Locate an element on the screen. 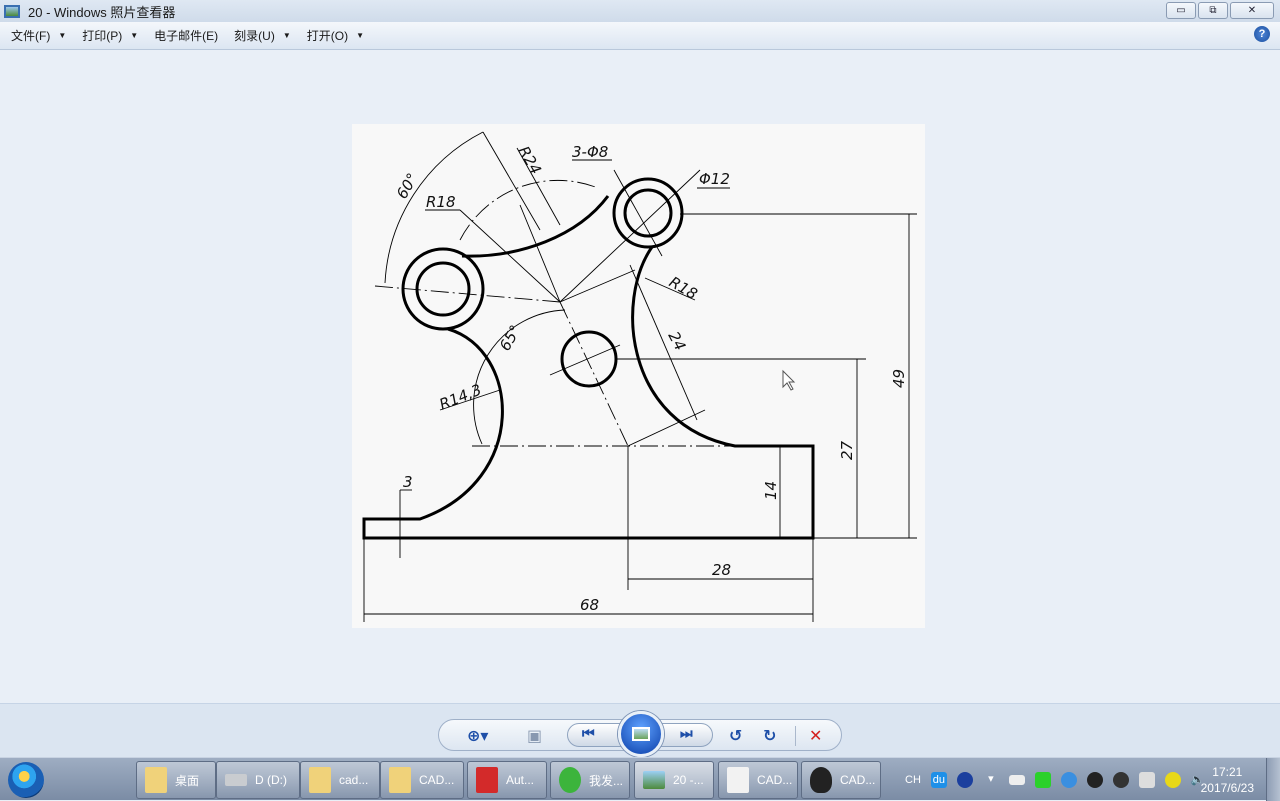 This screenshot has width=1280, height=801. menu-print: 打印(P) ▼ is located at coordinates (110, 35).